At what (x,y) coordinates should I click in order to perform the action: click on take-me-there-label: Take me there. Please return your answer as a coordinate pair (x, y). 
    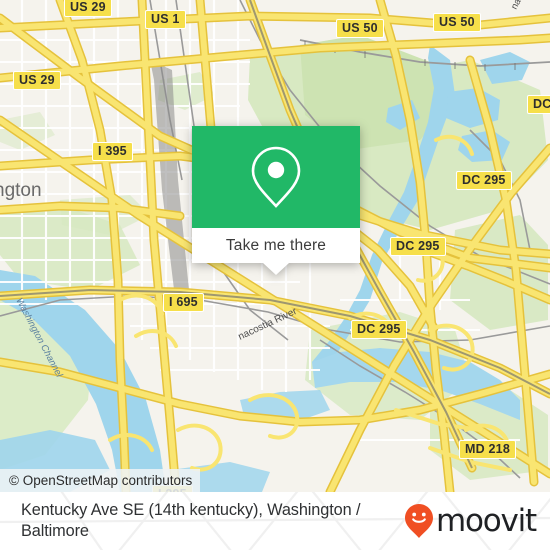
    Looking at the image, I should click on (276, 245).